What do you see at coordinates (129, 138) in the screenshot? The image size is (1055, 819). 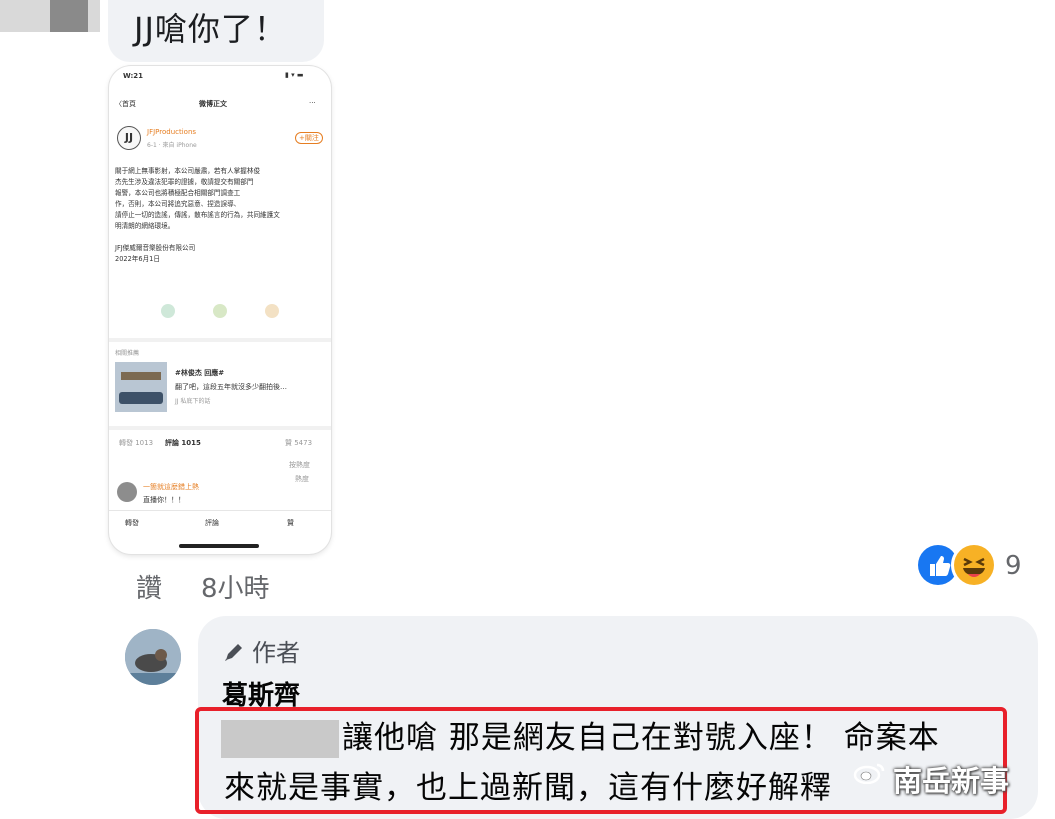 I see `jfj-logo-avatar: JJ` at bounding box center [129, 138].